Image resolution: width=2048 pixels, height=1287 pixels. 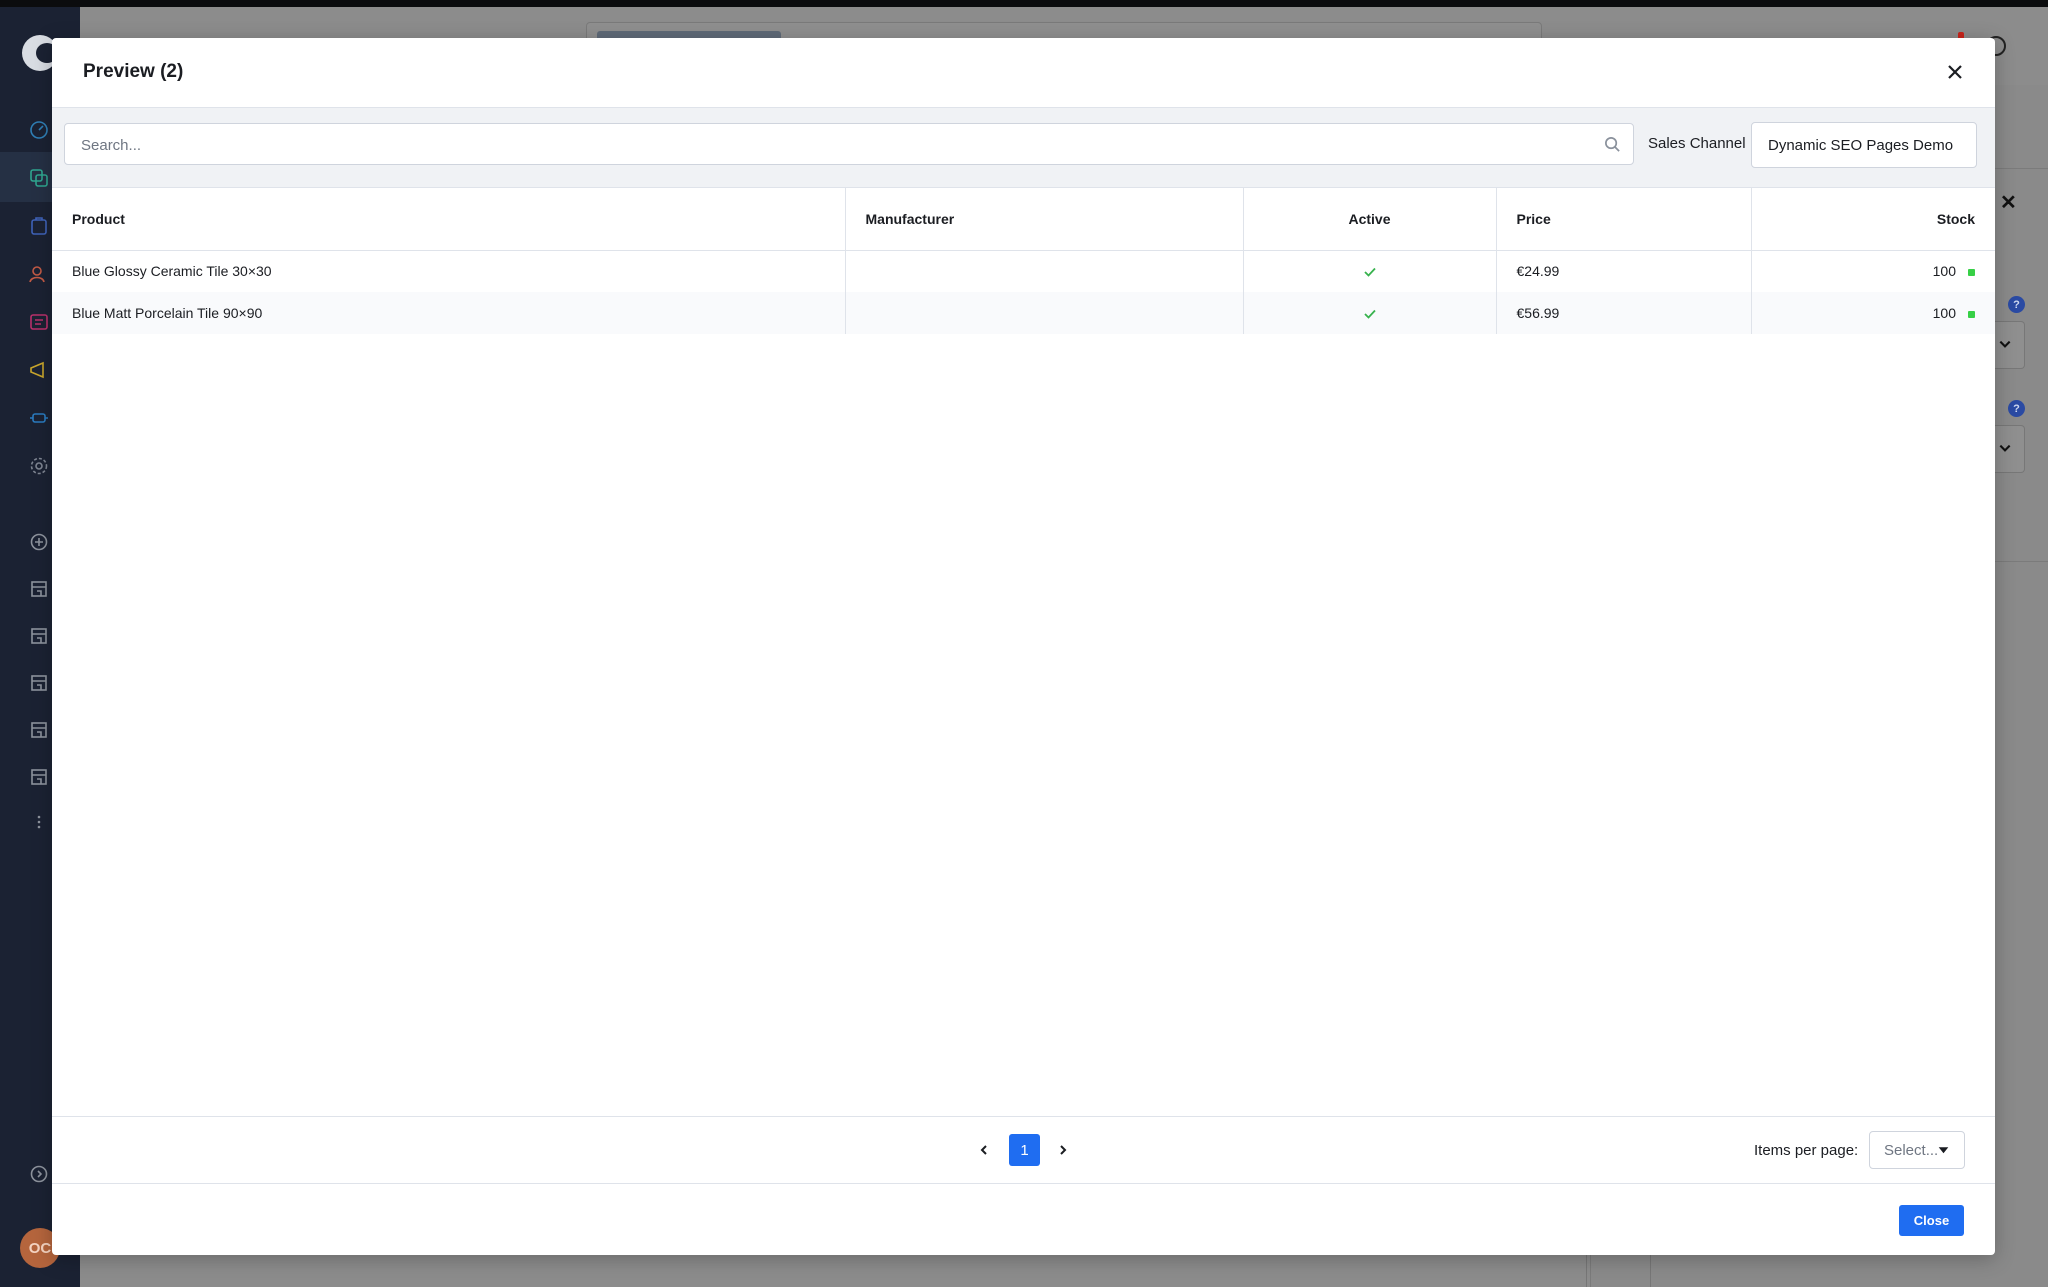 I want to click on marketing-icon, so click(x=39, y=370).